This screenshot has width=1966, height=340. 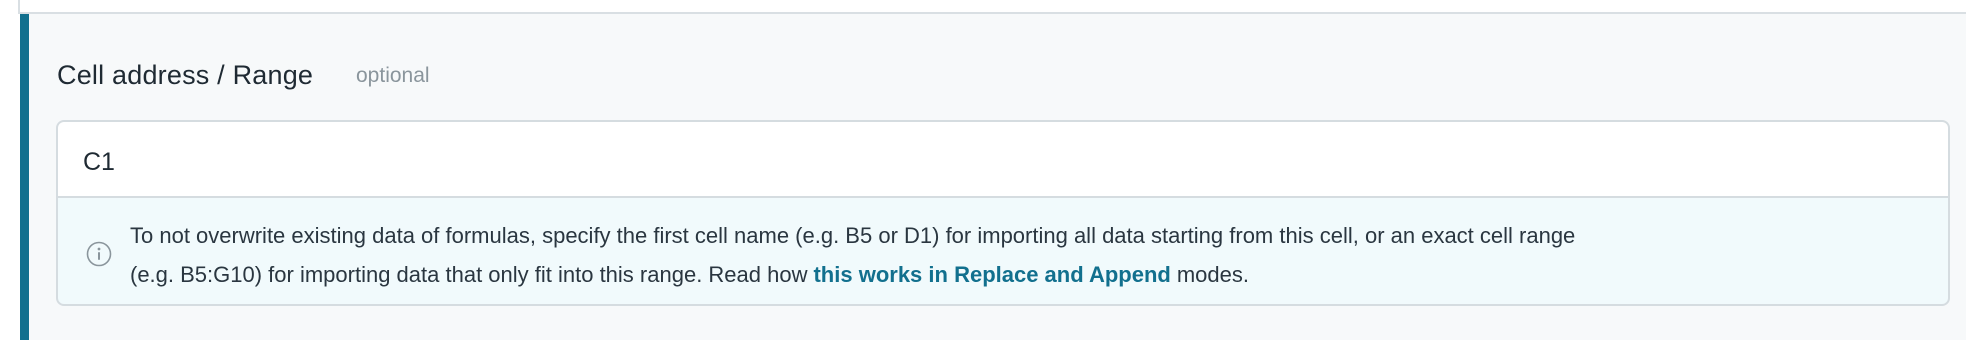 I want to click on cell-range-field-label: Cell address / Range, so click(x=185, y=75).